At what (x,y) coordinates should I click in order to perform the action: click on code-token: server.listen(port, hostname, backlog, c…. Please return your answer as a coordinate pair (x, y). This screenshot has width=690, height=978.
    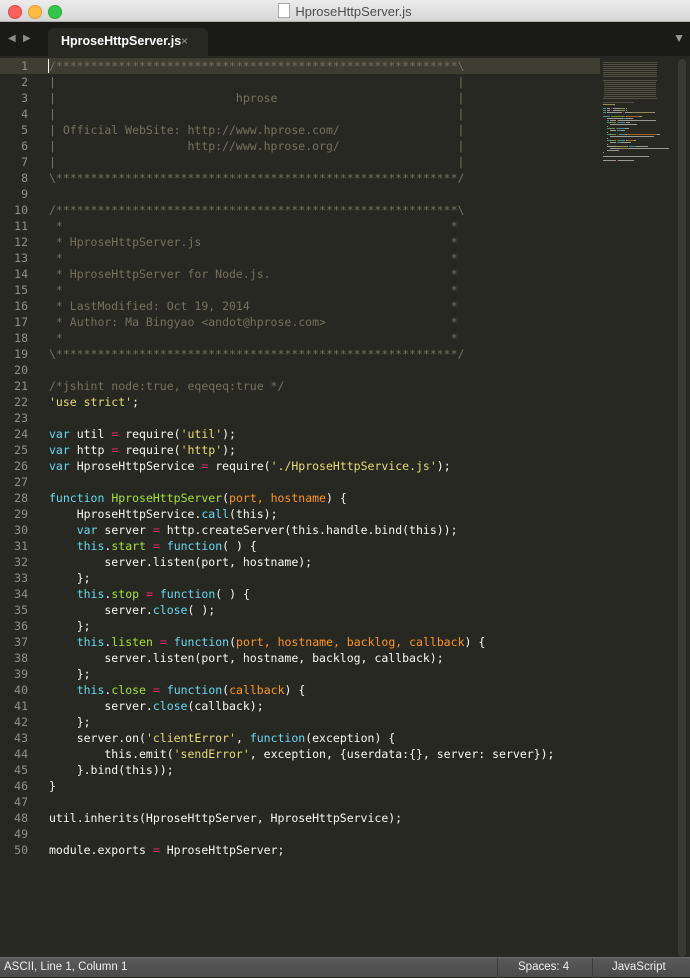
    Looking at the image, I should click on (246, 658).